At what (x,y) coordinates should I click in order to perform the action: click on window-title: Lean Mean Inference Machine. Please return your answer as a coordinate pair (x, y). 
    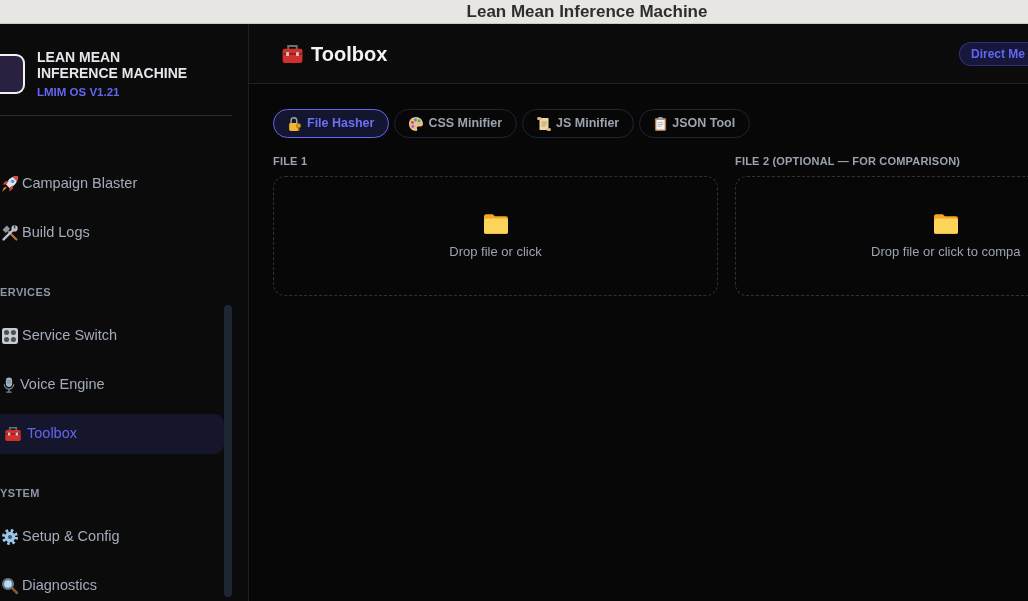
    Looking at the image, I should click on (587, 11).